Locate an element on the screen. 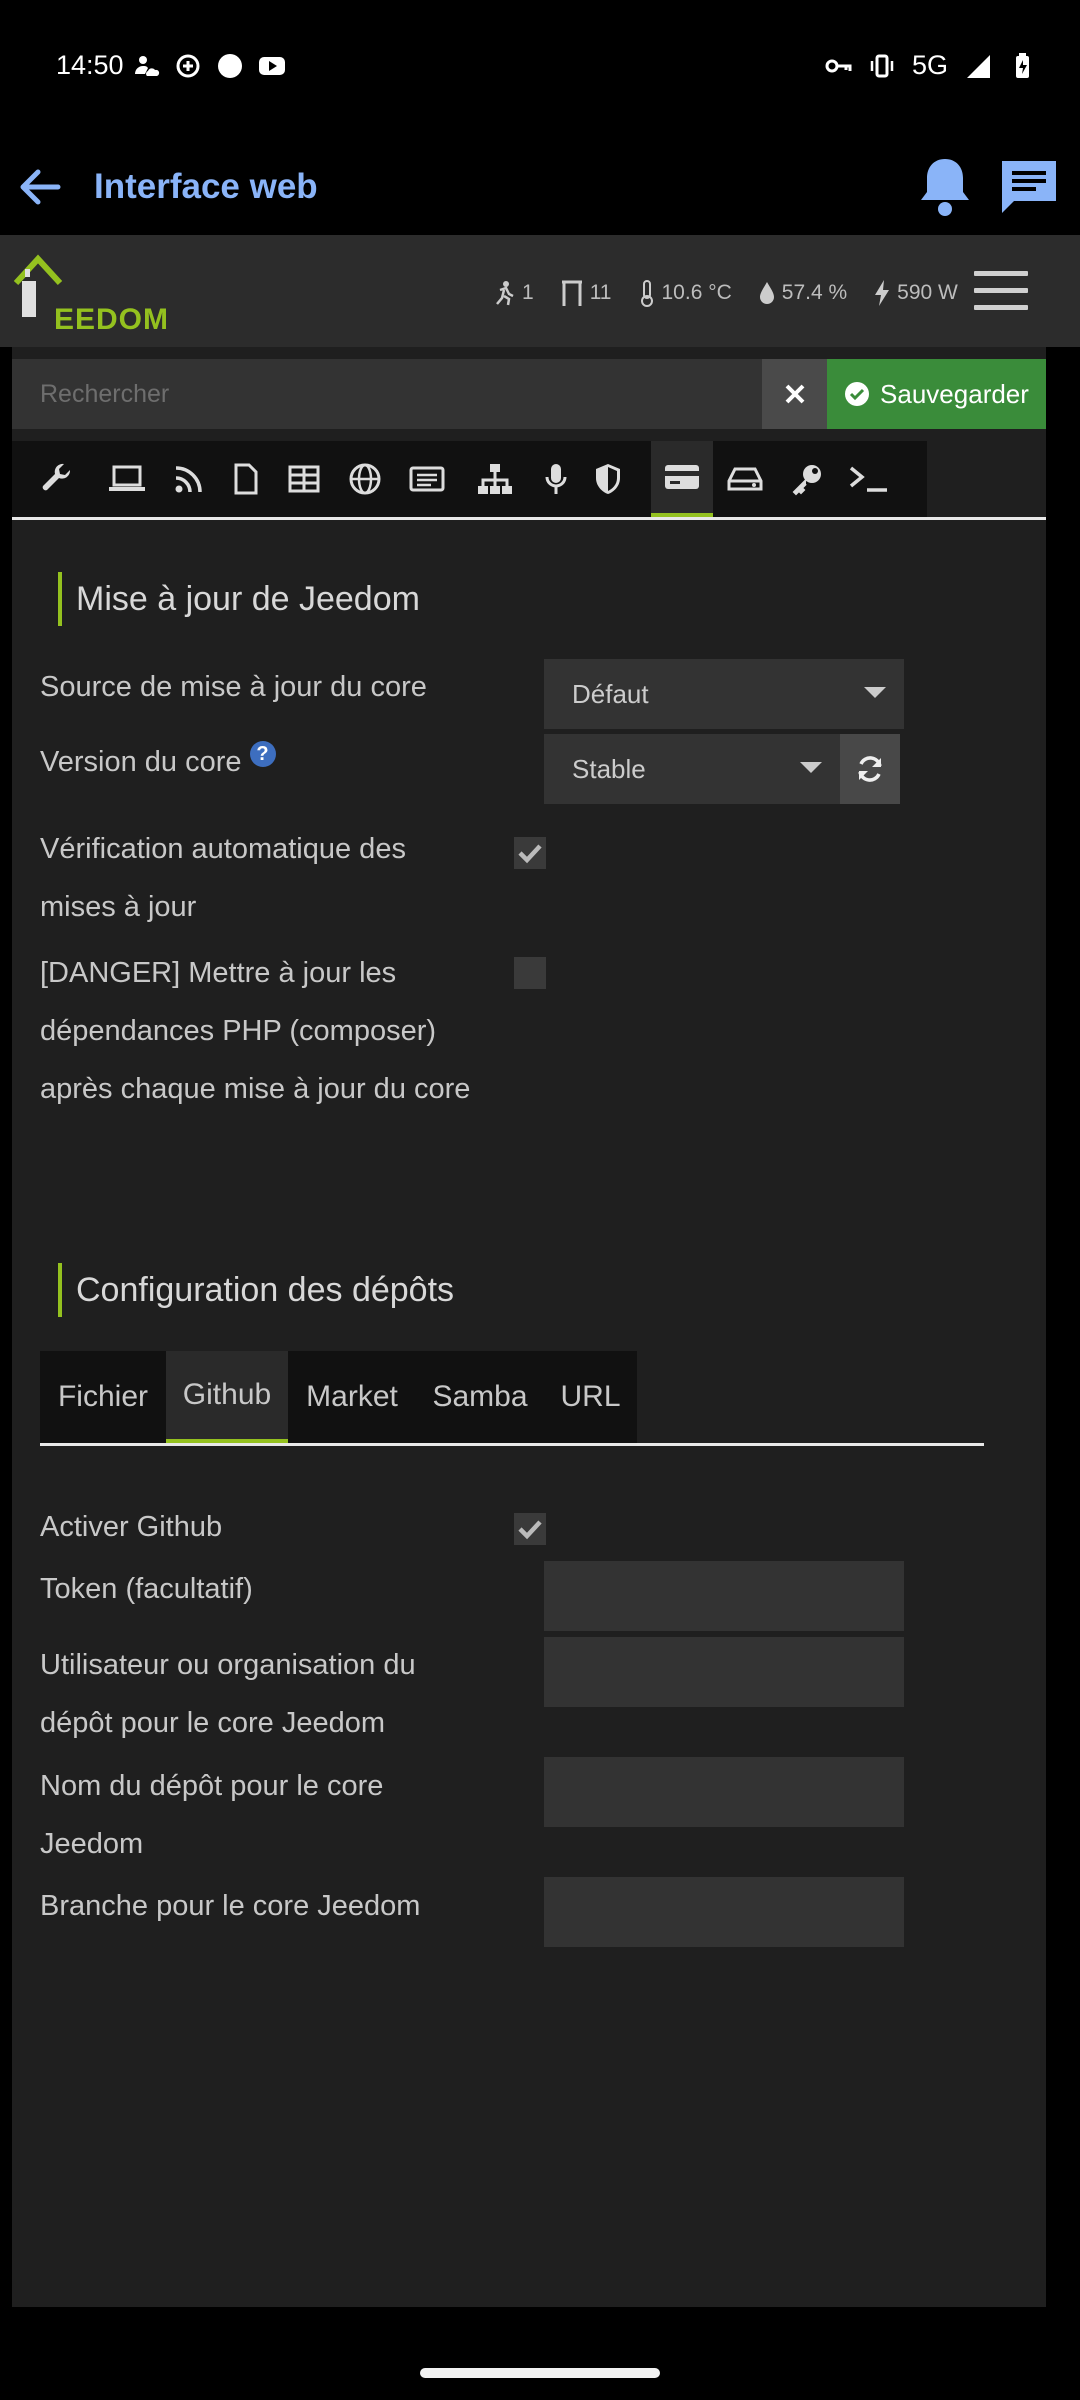 The image size is (1080, 2400). status-system-icons: 5G is located at coordinates (930, 65).